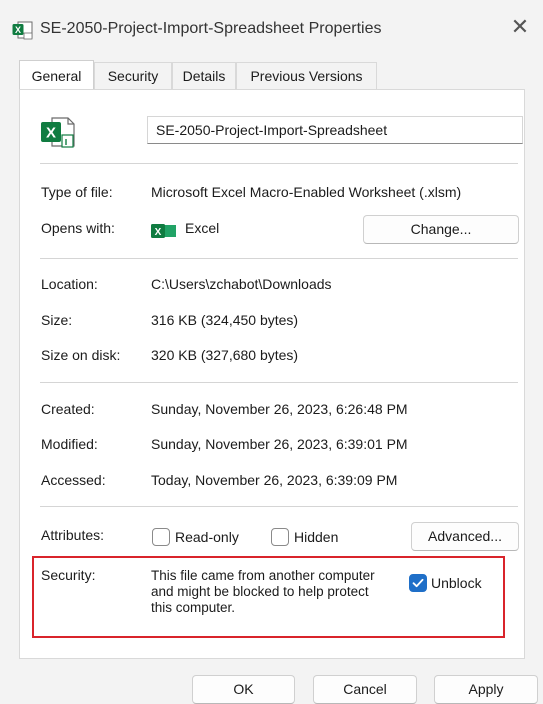 This screenshot has height=704, width=543. Describe the element at coordinates (202, 228) in the screenshot. I see `opens-with-value: Excel` at that location.